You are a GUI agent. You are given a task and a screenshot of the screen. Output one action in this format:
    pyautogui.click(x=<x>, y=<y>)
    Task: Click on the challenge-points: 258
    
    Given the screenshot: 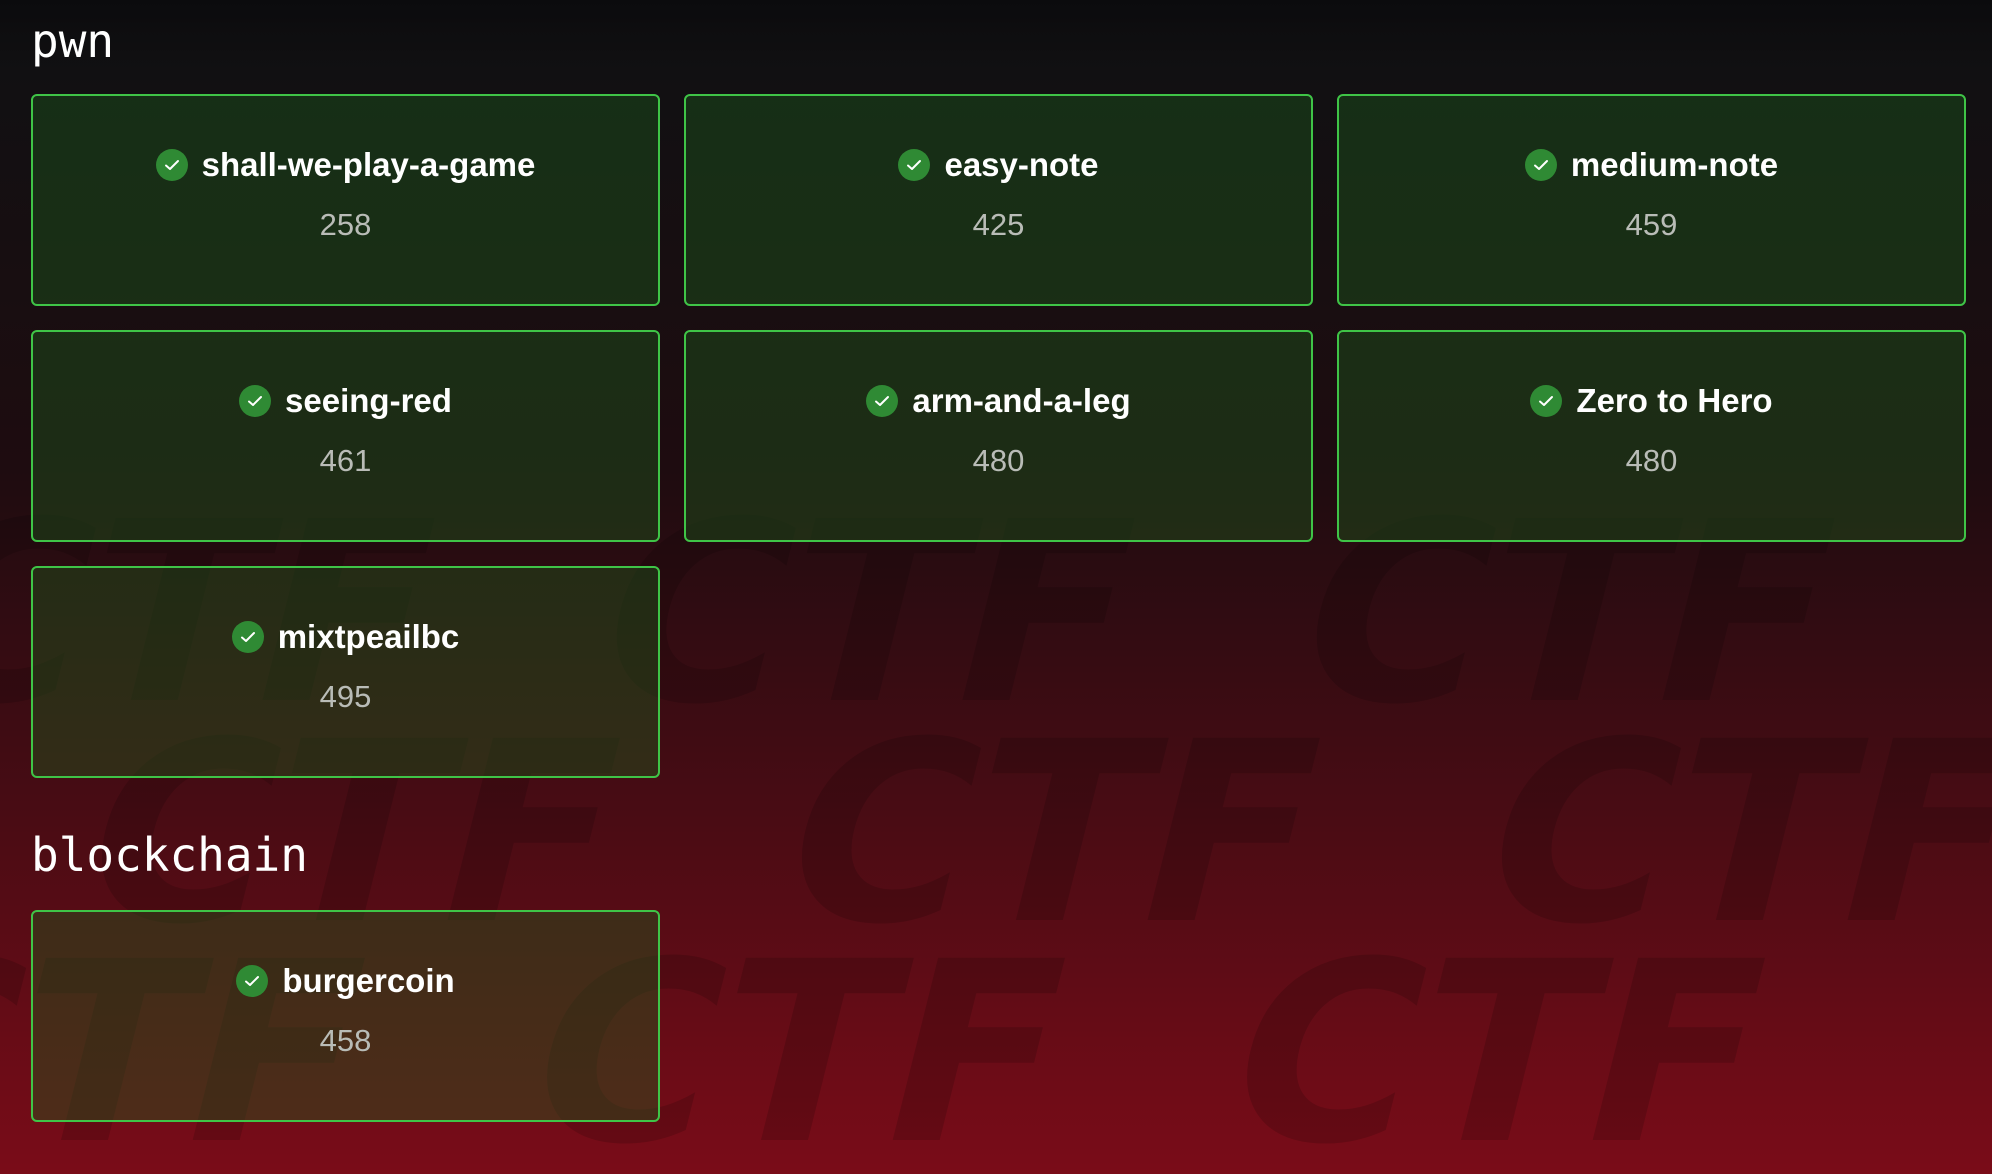 What is the action you would take?
    pyautogui.click(x=345, y=224)
    